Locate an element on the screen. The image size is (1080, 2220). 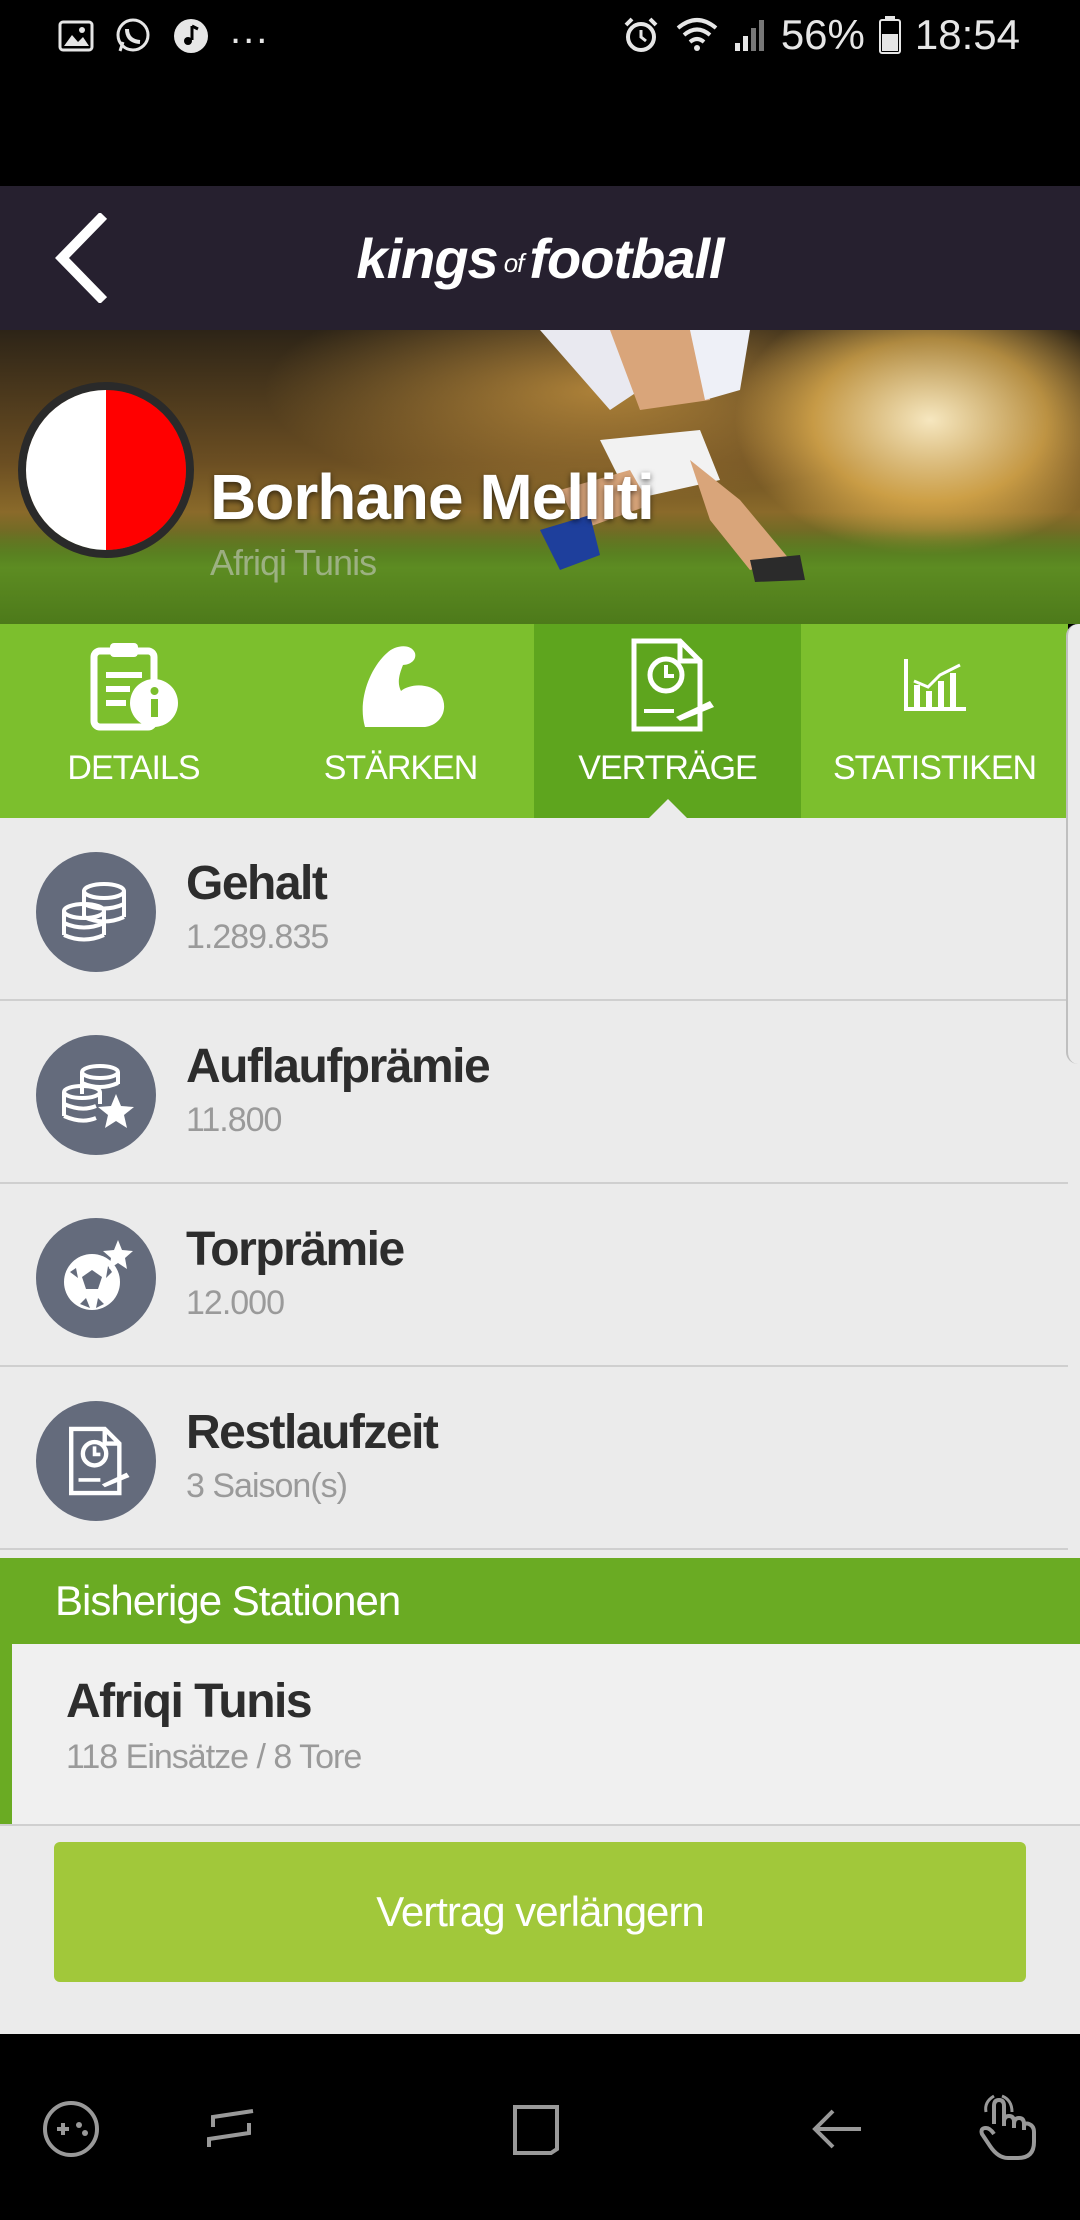
tab-staerken-label: STÄRKEN is located at coordinates (401, 768).